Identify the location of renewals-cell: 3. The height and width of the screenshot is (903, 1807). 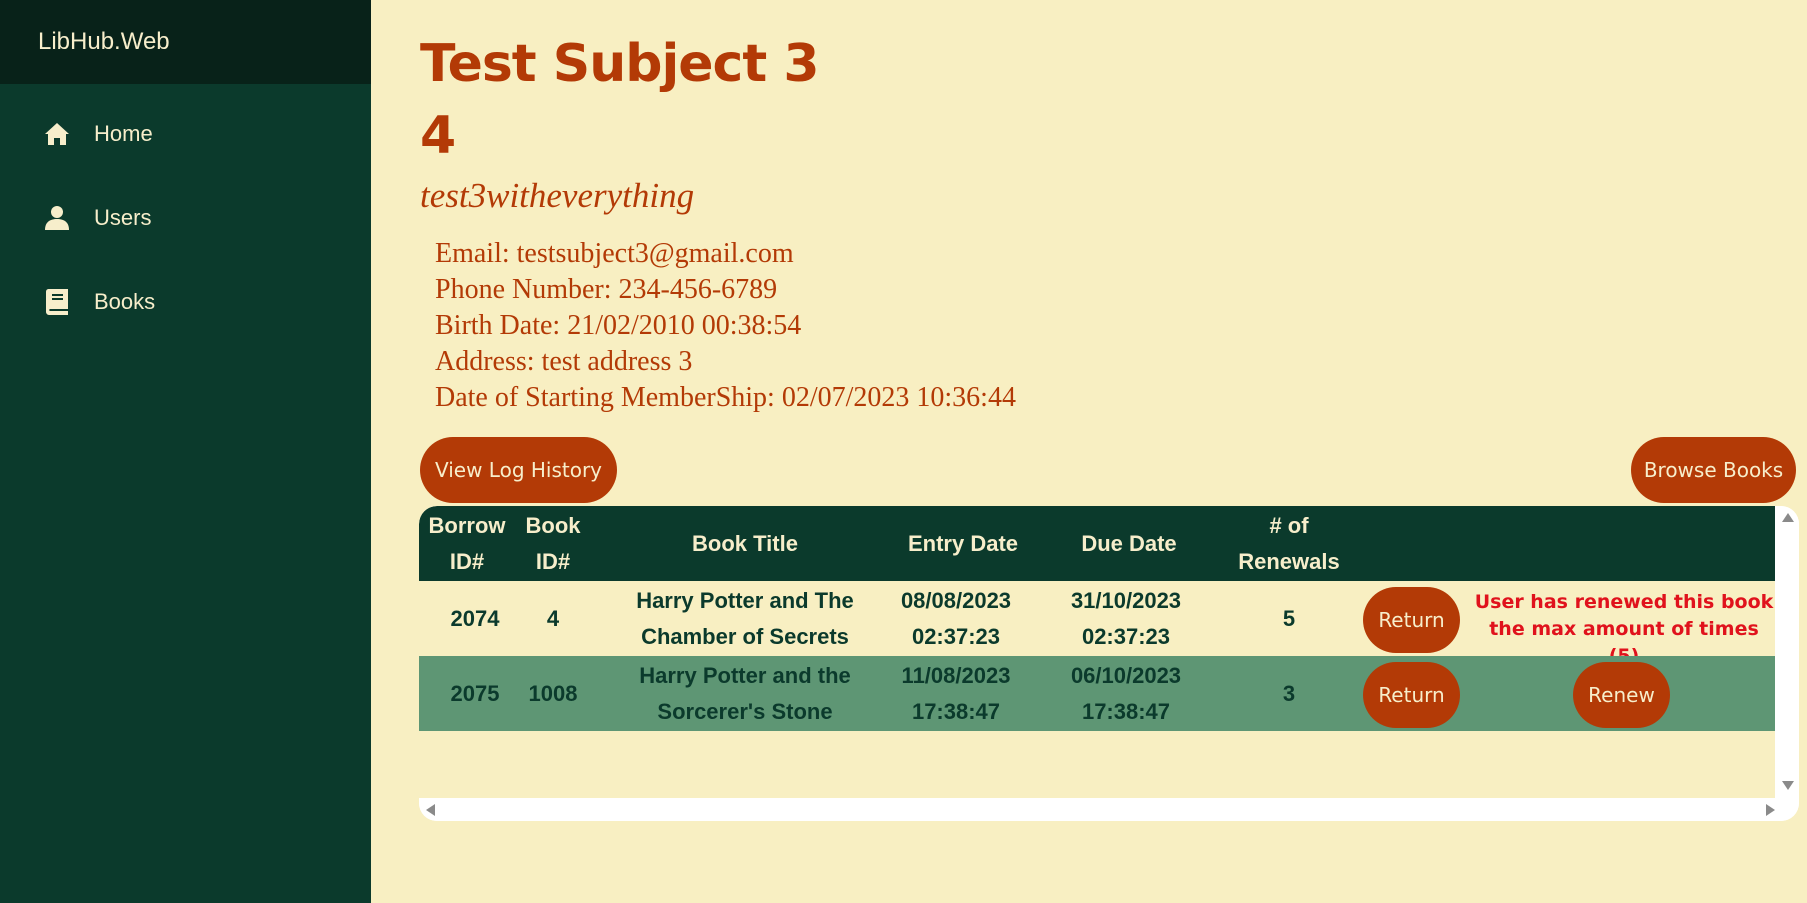
(1289, 693).